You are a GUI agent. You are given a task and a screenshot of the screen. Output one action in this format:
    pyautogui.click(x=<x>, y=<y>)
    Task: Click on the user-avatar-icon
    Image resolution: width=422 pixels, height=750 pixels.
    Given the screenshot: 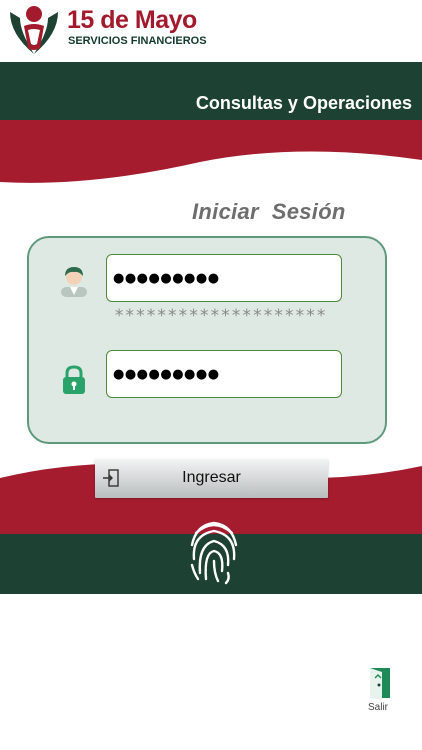 What is the action you would take?
    pyautogui.click(x=74, y=282)
    